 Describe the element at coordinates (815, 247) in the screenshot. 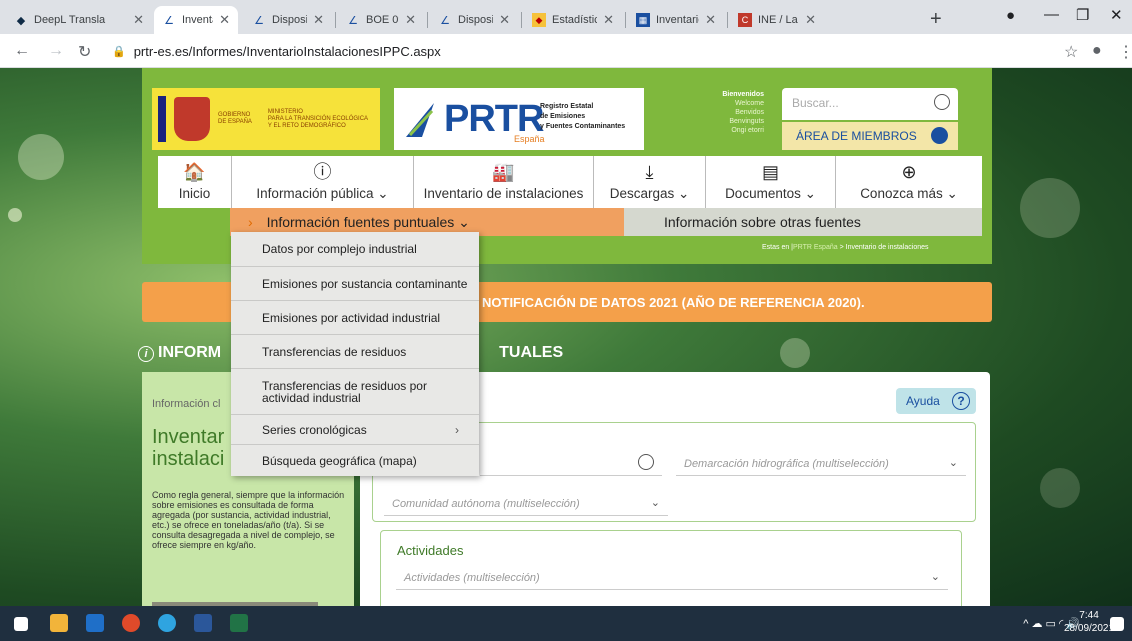

I see `breadcrumb-link: PRTR España` at that location.